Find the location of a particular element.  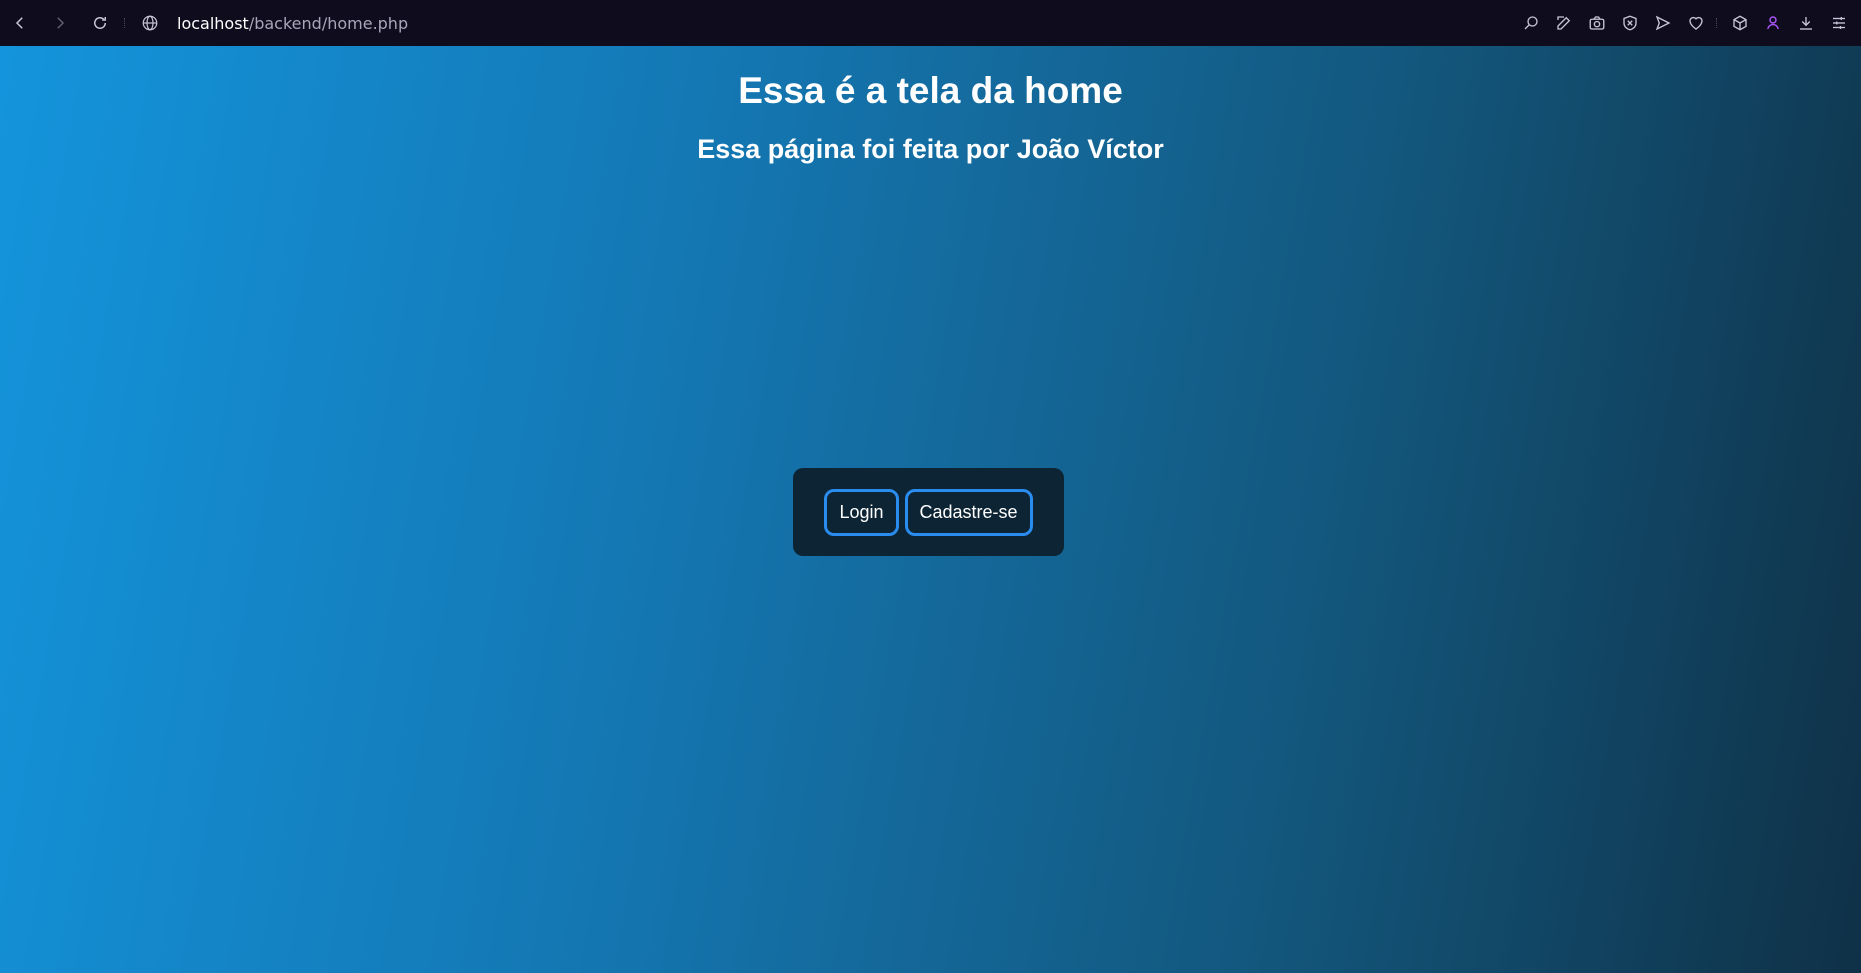

chevron-left-icon is located at coordinates (19, 23).